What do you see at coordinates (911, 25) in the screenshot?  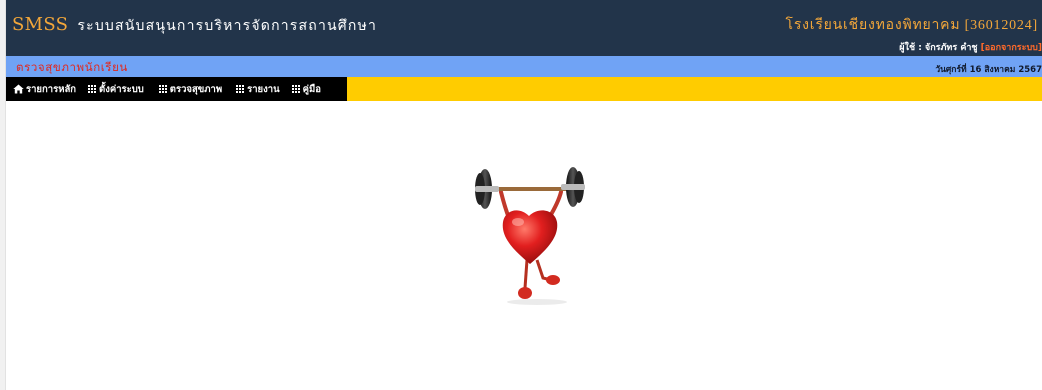 I see `school-name: โรงเรียนเชียงทองพิทยาคม [36012024]` at bounding box center [911, 25].